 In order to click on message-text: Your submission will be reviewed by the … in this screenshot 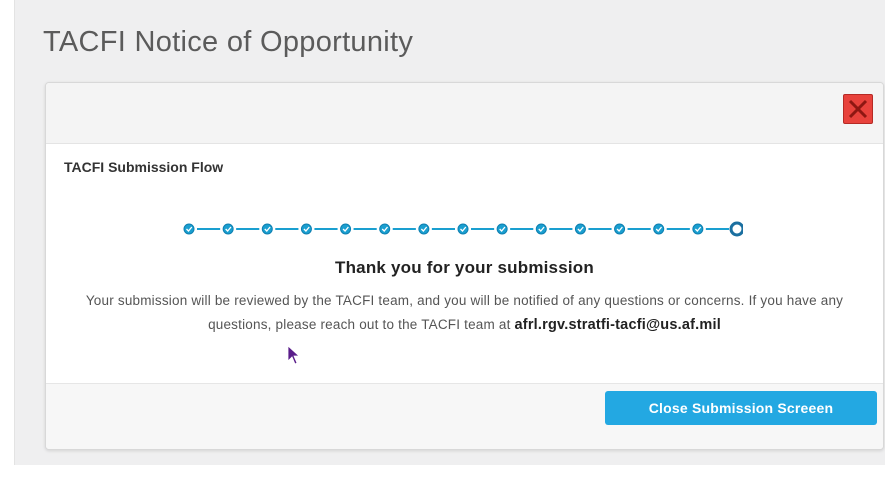, I will do `click(464, 312)`.